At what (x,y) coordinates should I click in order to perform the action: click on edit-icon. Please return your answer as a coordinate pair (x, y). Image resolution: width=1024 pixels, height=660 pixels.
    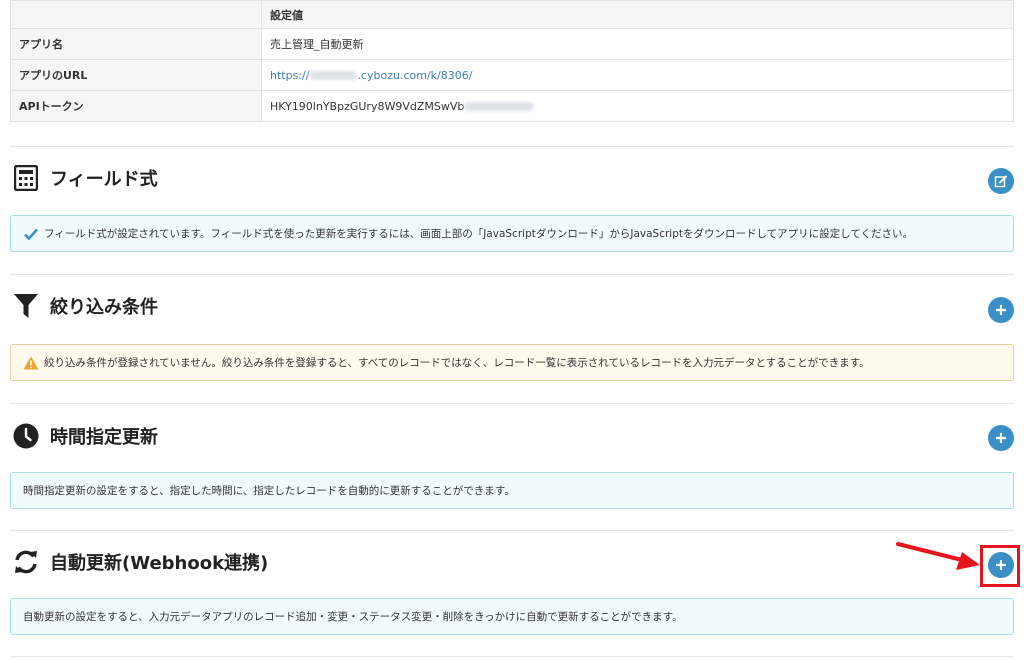
    Looking at the image, I should click on (1000, 181).